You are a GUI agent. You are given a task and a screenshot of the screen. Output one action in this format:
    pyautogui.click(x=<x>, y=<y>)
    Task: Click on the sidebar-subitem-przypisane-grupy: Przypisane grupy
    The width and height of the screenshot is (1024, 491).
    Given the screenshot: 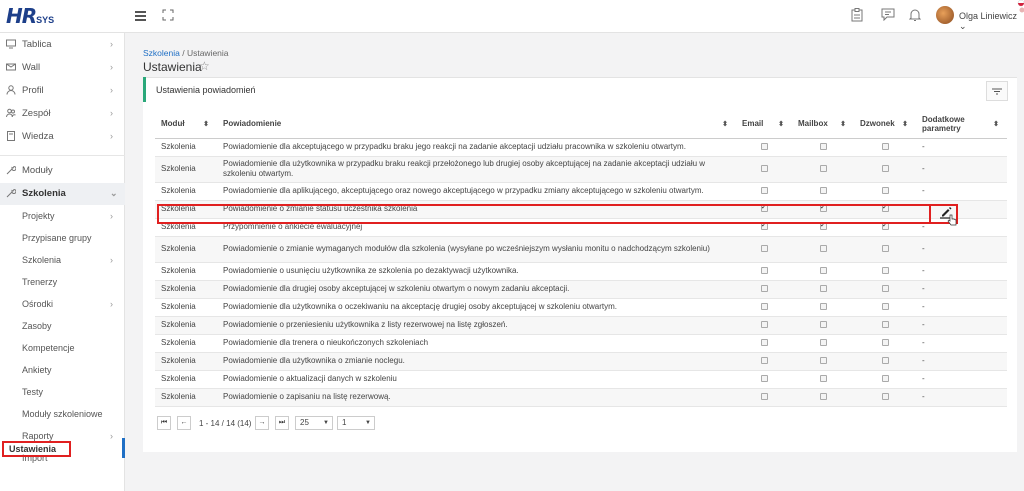 What is the action you would take?
    pyautogui.click(x=62, y=239)
    